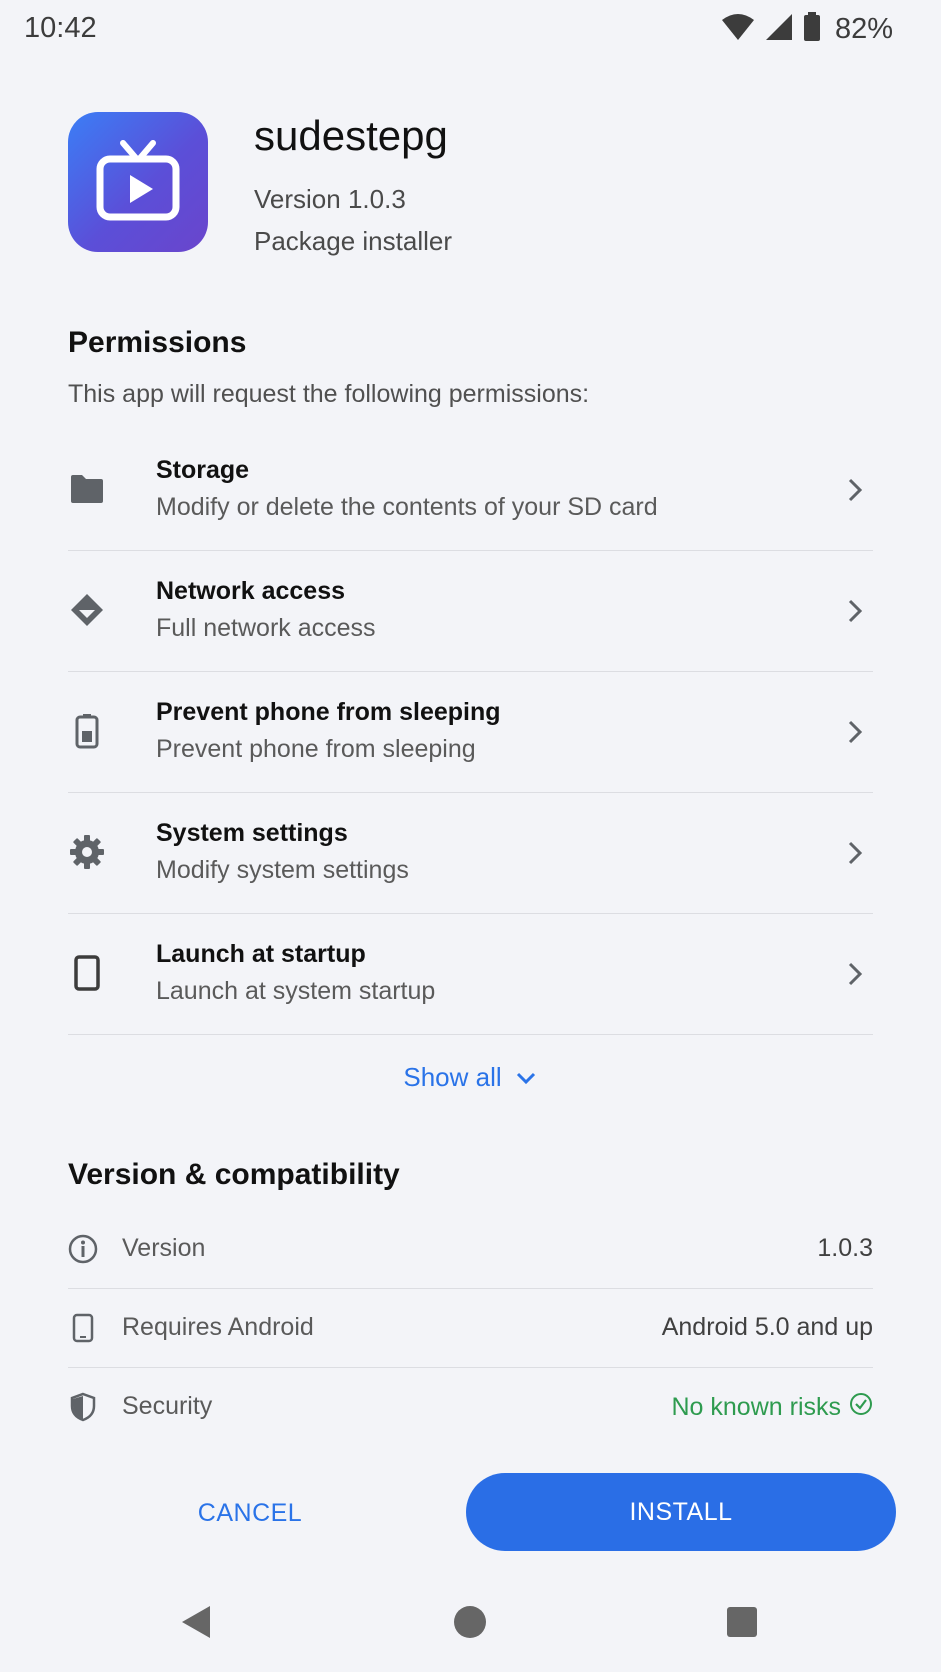 This screenshot has width=941, height=1672. What do you see at coordinates (157, 342) in the screenshot?
I see `permissions-title: Permissions` at bounding box center [157, 342].